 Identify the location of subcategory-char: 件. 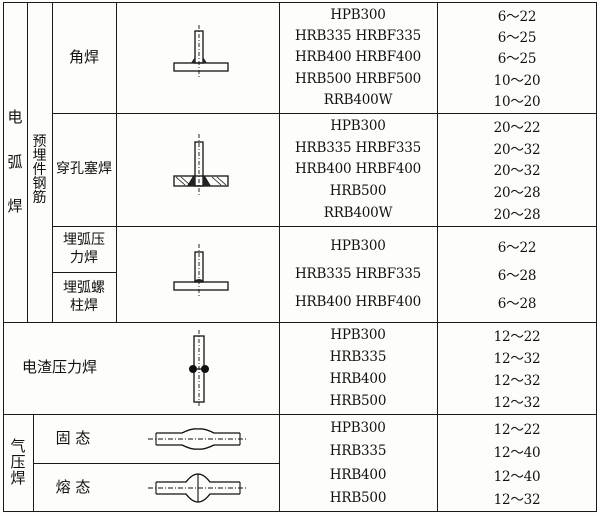
(39, 169).